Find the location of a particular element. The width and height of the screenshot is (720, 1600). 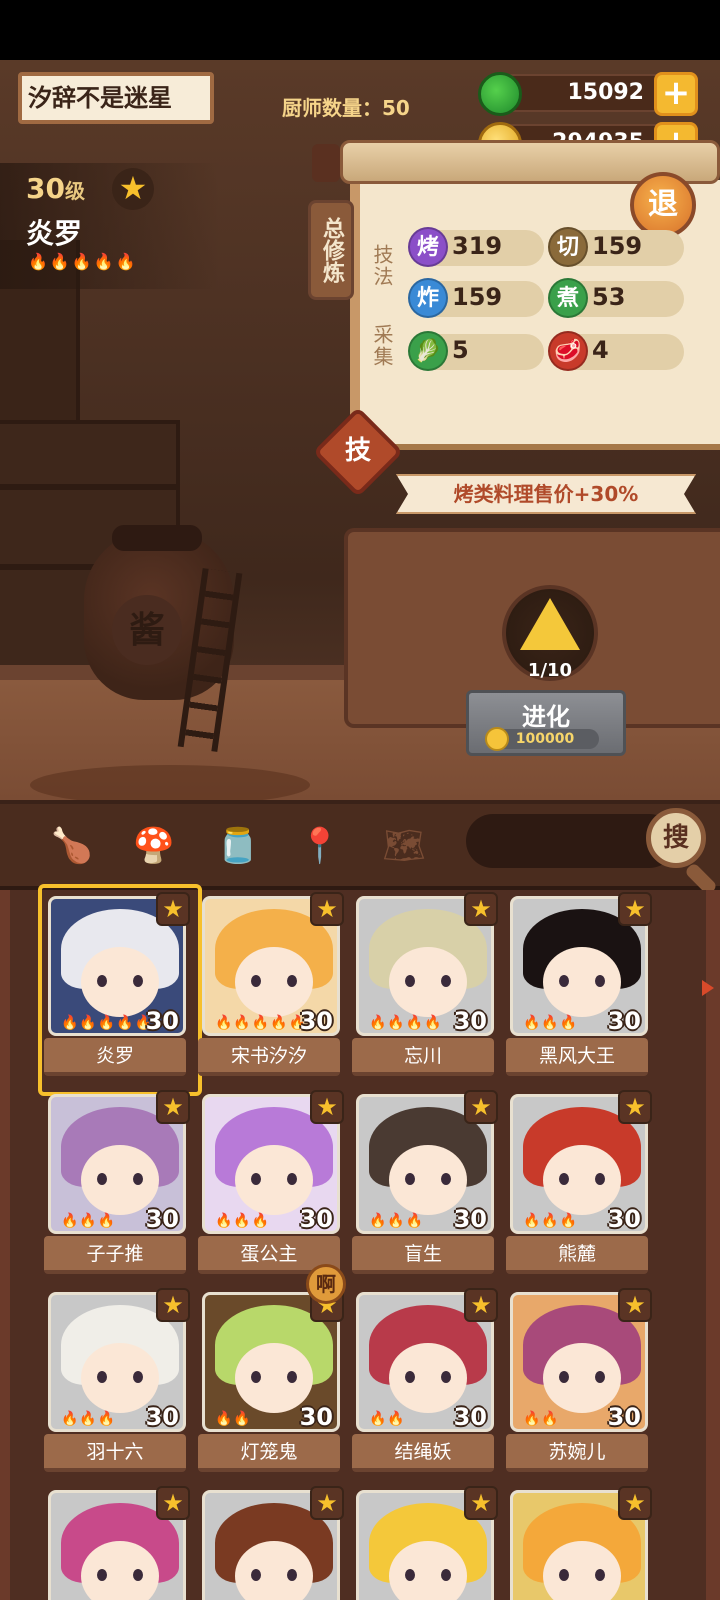

vegetable-icon: 🥬 is located at coordinates (428, 351).